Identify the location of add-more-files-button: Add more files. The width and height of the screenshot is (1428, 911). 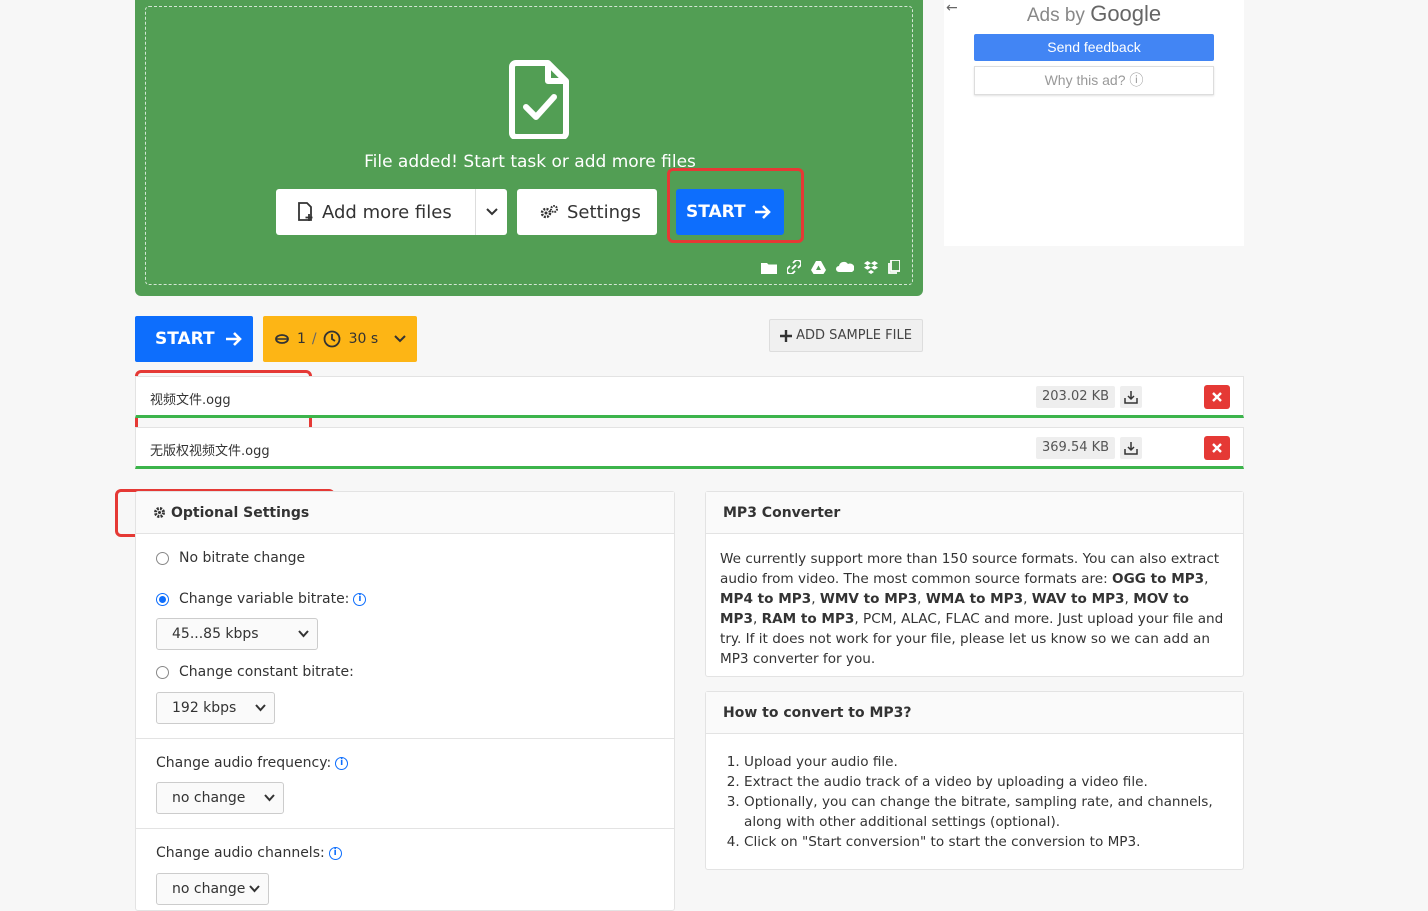
(391, 212).